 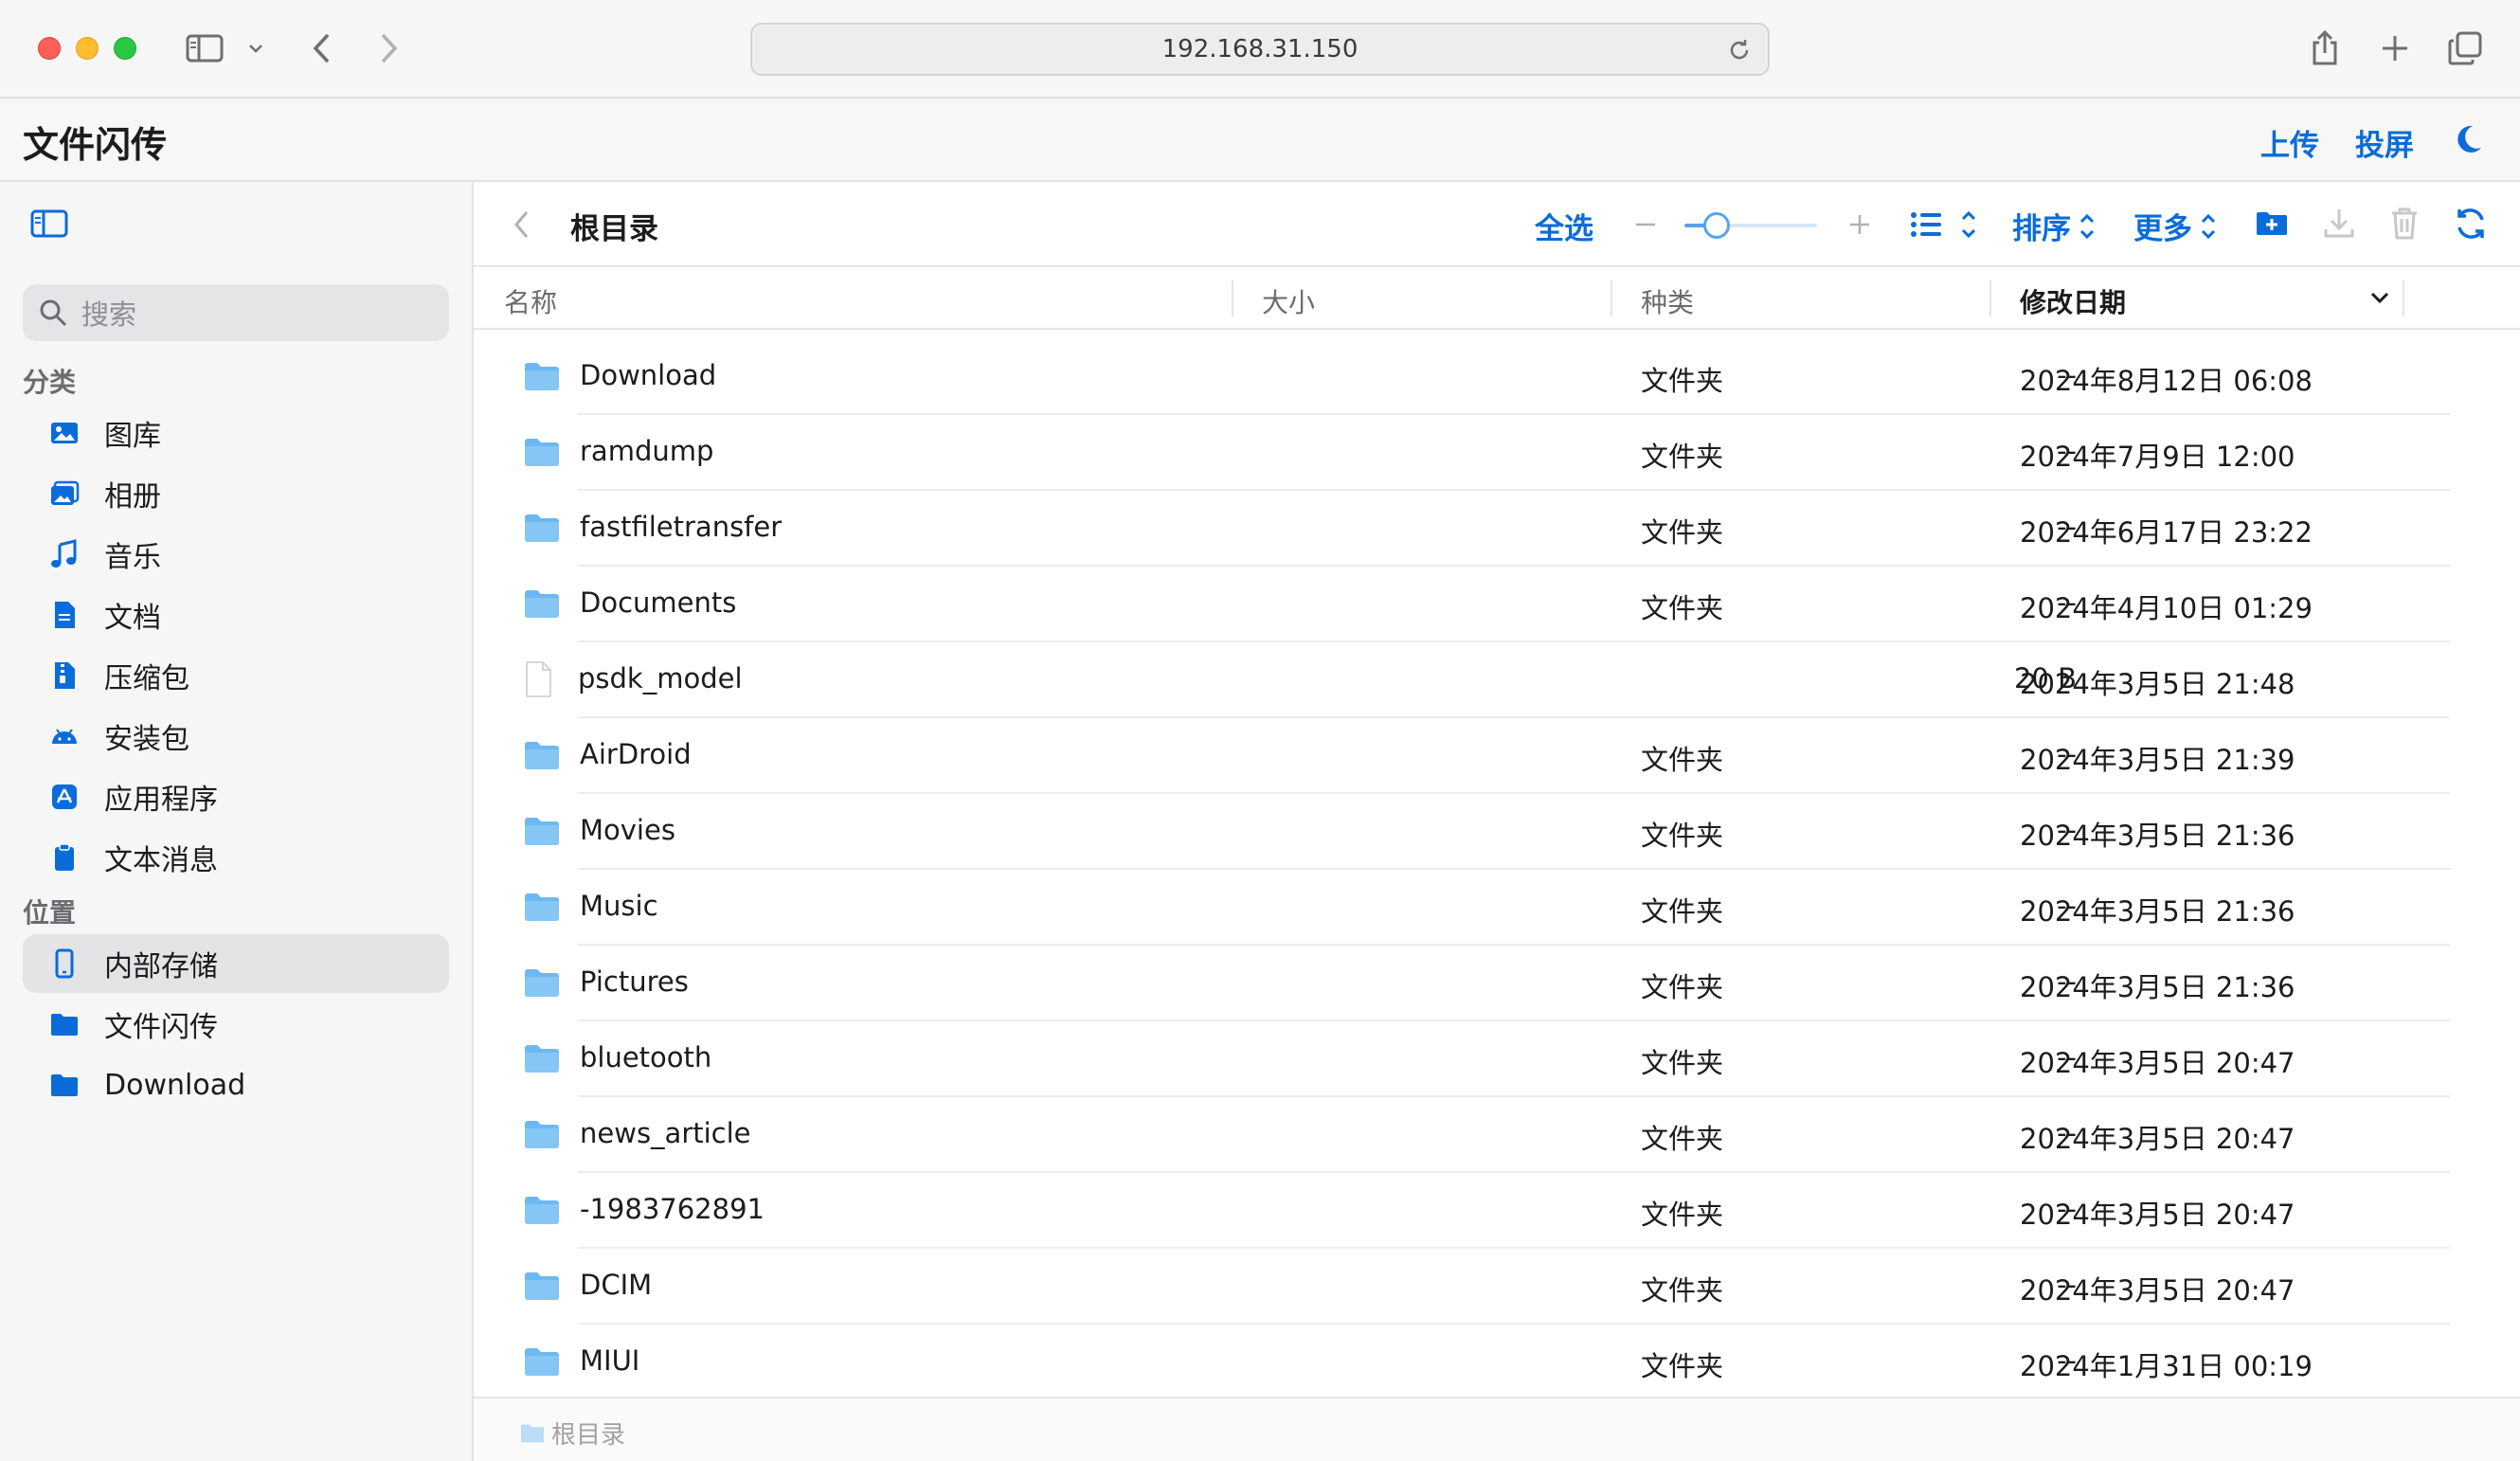 What do you see at coordinates (2468, 141) in the screenshot?
I see `dark-mode-moon-icon` at bounding box center [2468, 141].